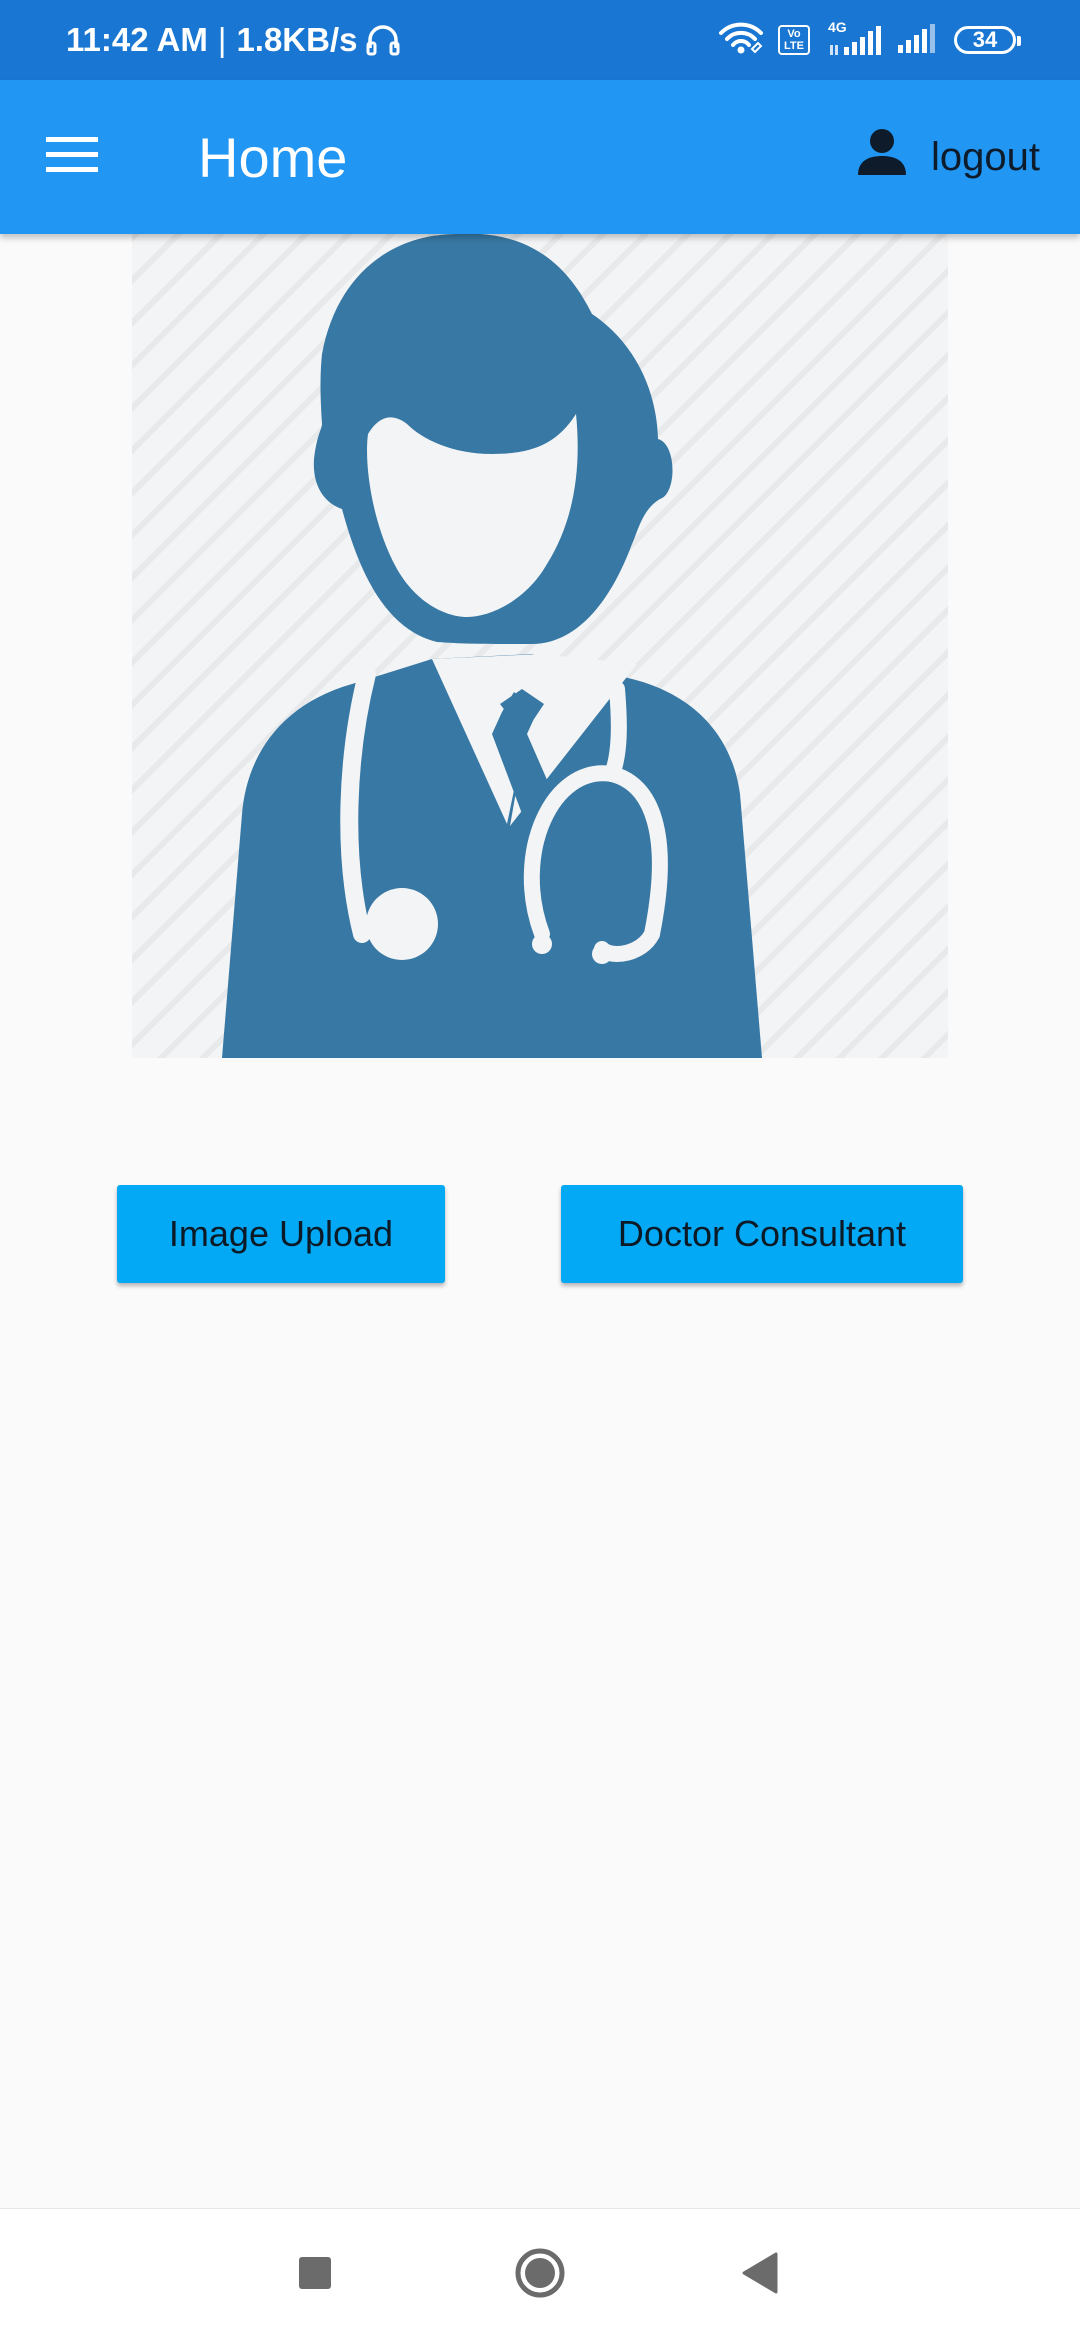 This screenshot has height=2340, width=1080. I want to click on home-icon, so click(540, 2275).